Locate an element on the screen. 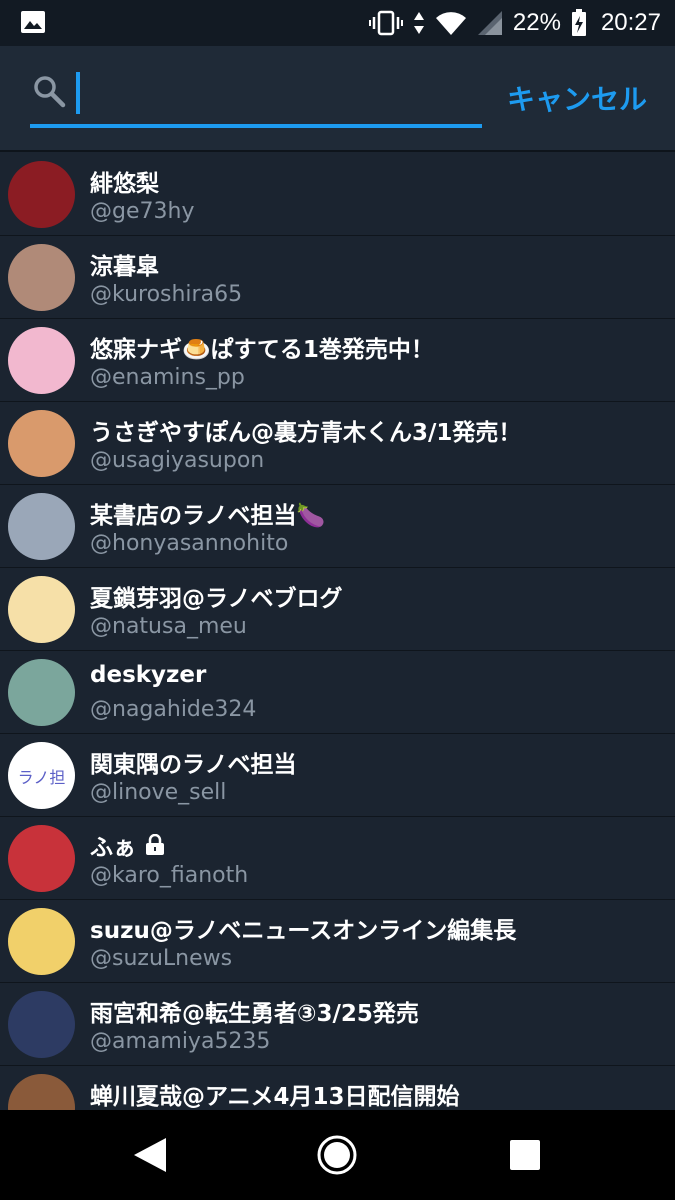  list-item: 某書店のラノベ担当🍆 @honyasannohito is located at coordinates (337, 526).